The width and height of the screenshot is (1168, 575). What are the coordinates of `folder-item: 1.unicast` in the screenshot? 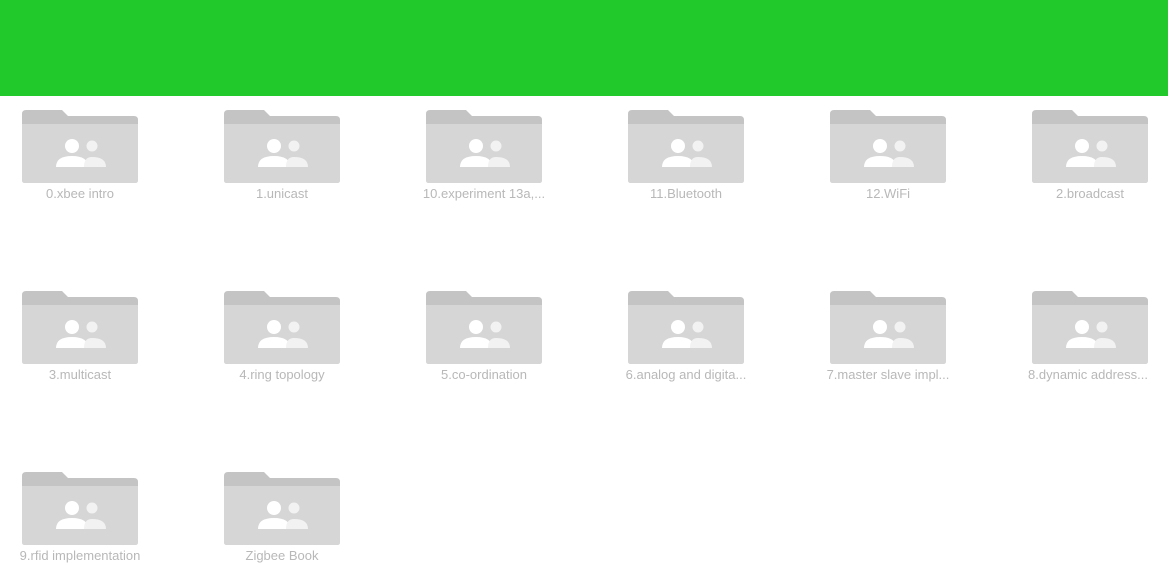 It's located at (282, 155).